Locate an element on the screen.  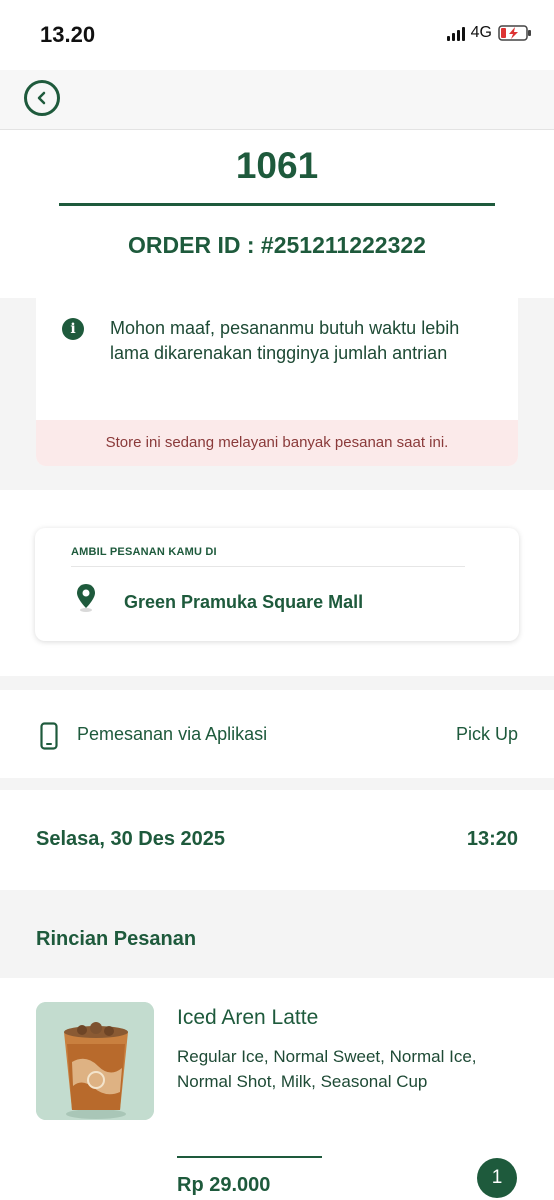
order-details-title: Rincian Pesanan is located at coordinates (116, 939).